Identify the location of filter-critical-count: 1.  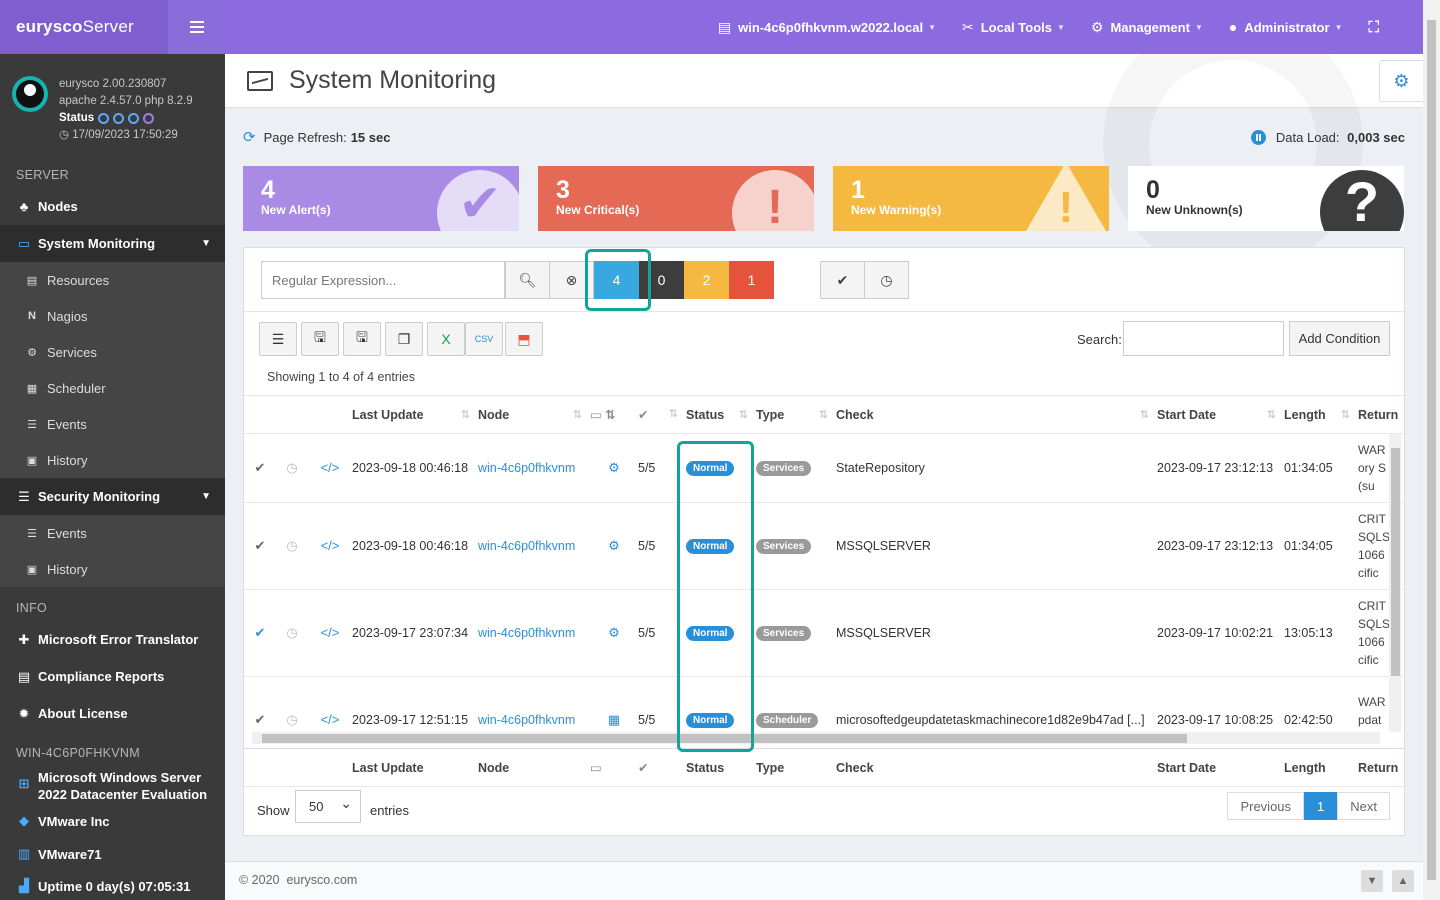
(751, 280).